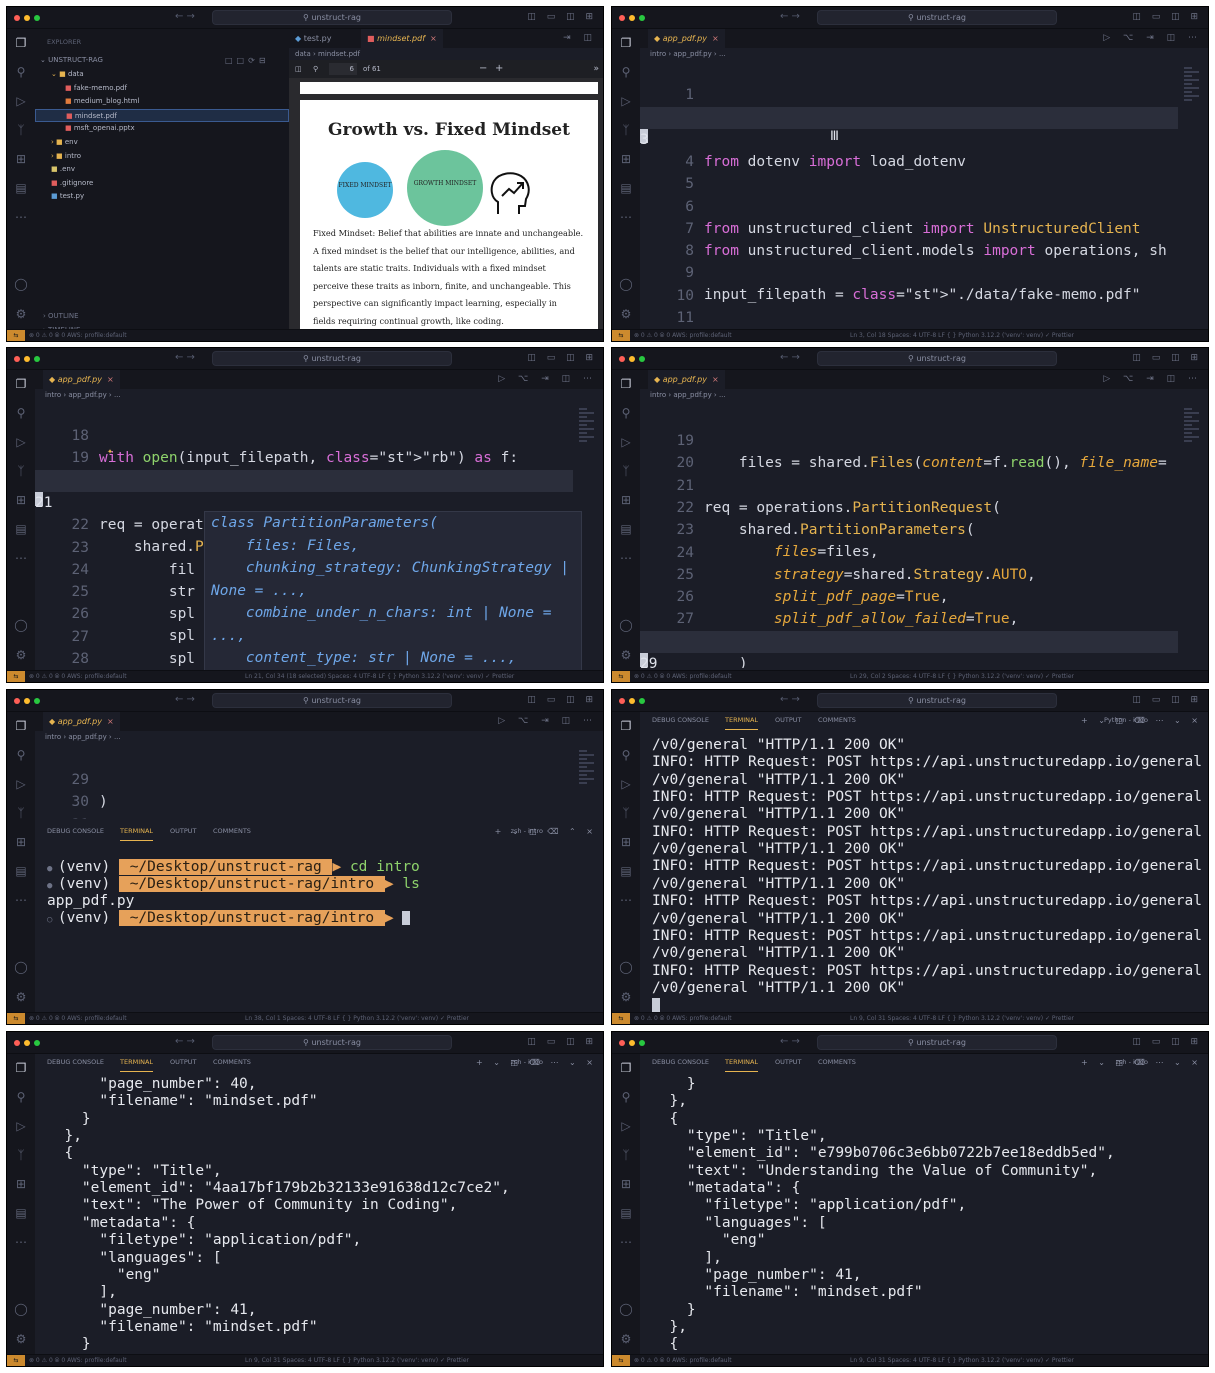 This screenshot has width=1215, height=1373. Describe the element at coordinates (298, 69) in the screenshot. I see `sidebar-toggle-icon: ◫` at that location.